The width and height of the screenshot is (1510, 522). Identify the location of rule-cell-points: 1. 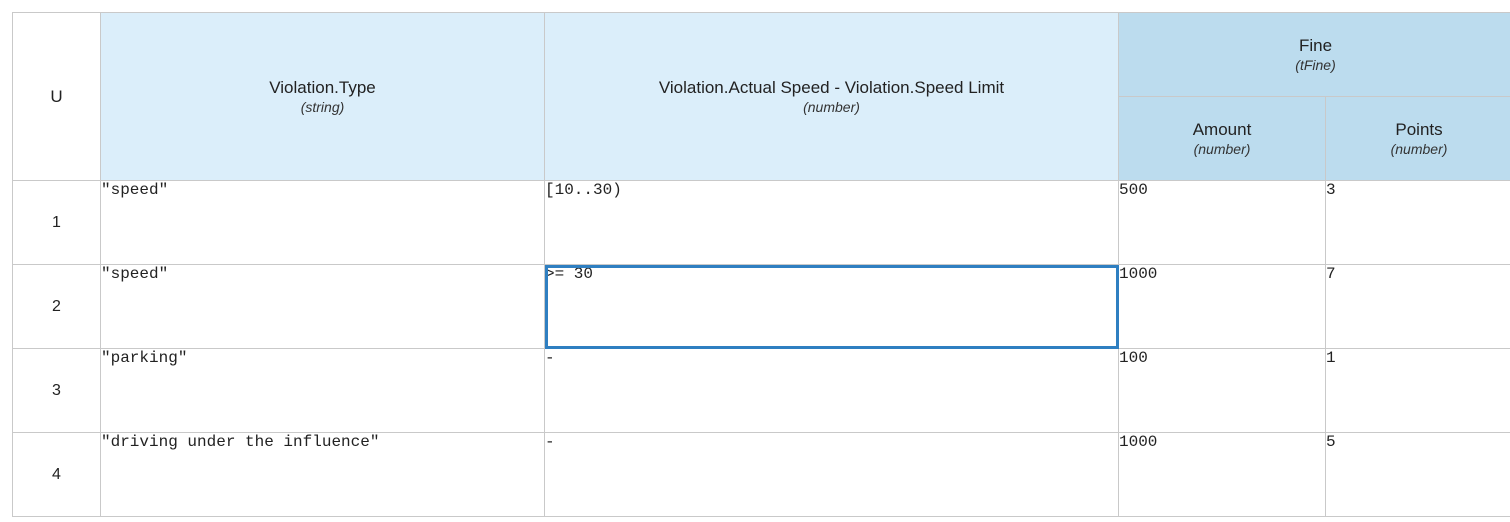
(1417, 390).